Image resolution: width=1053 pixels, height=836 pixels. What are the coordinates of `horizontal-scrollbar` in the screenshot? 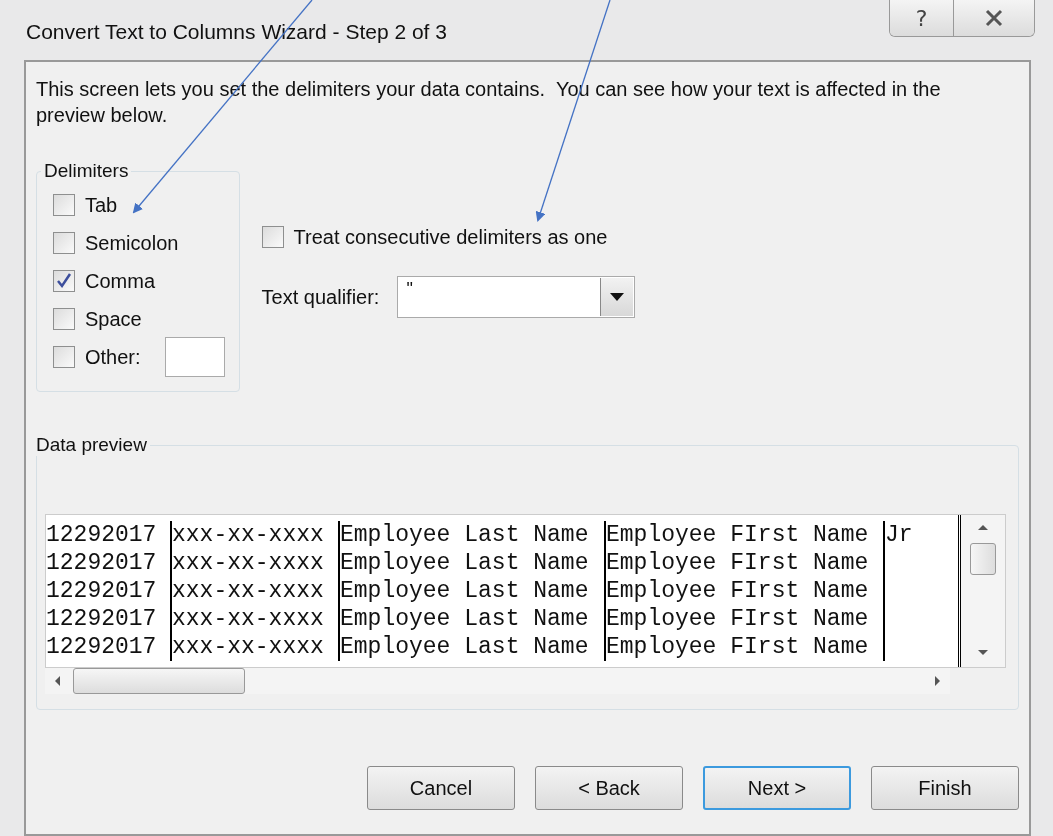 It's located at (497, 681).